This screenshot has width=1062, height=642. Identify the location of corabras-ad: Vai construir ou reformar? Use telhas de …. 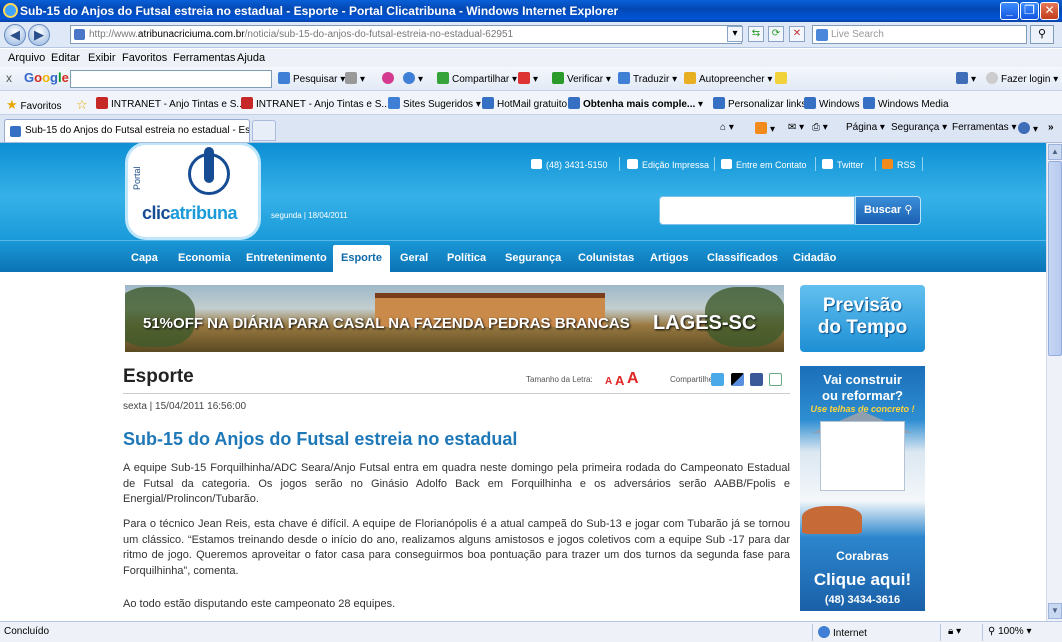
(862, 488).